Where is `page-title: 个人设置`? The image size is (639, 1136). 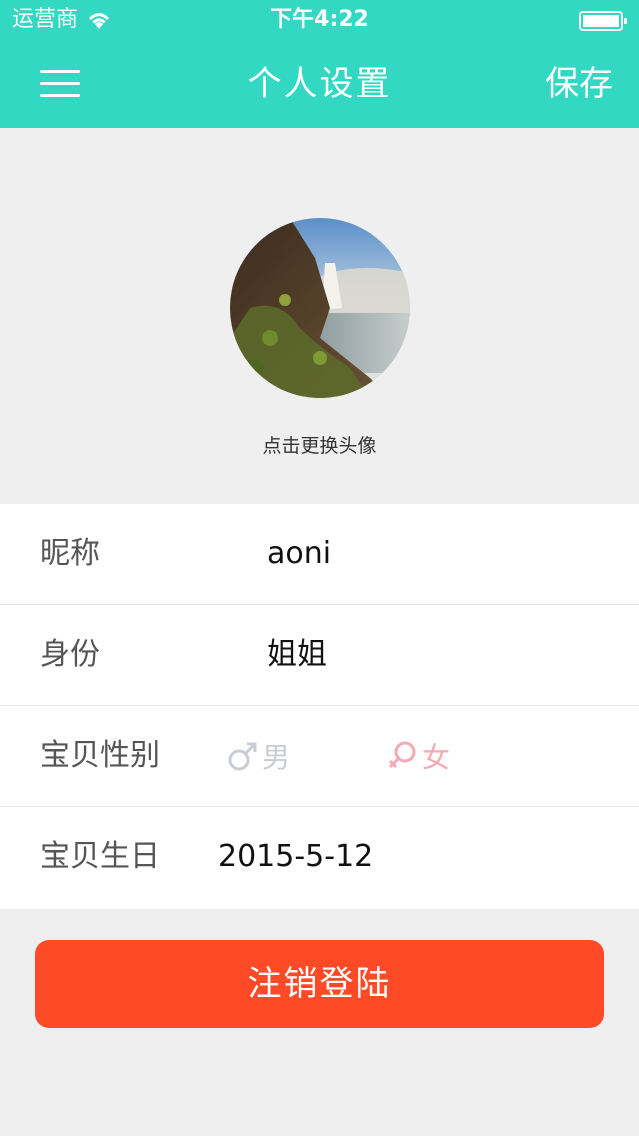 page-title: 个人设置 is located at coordinates (319, 84).